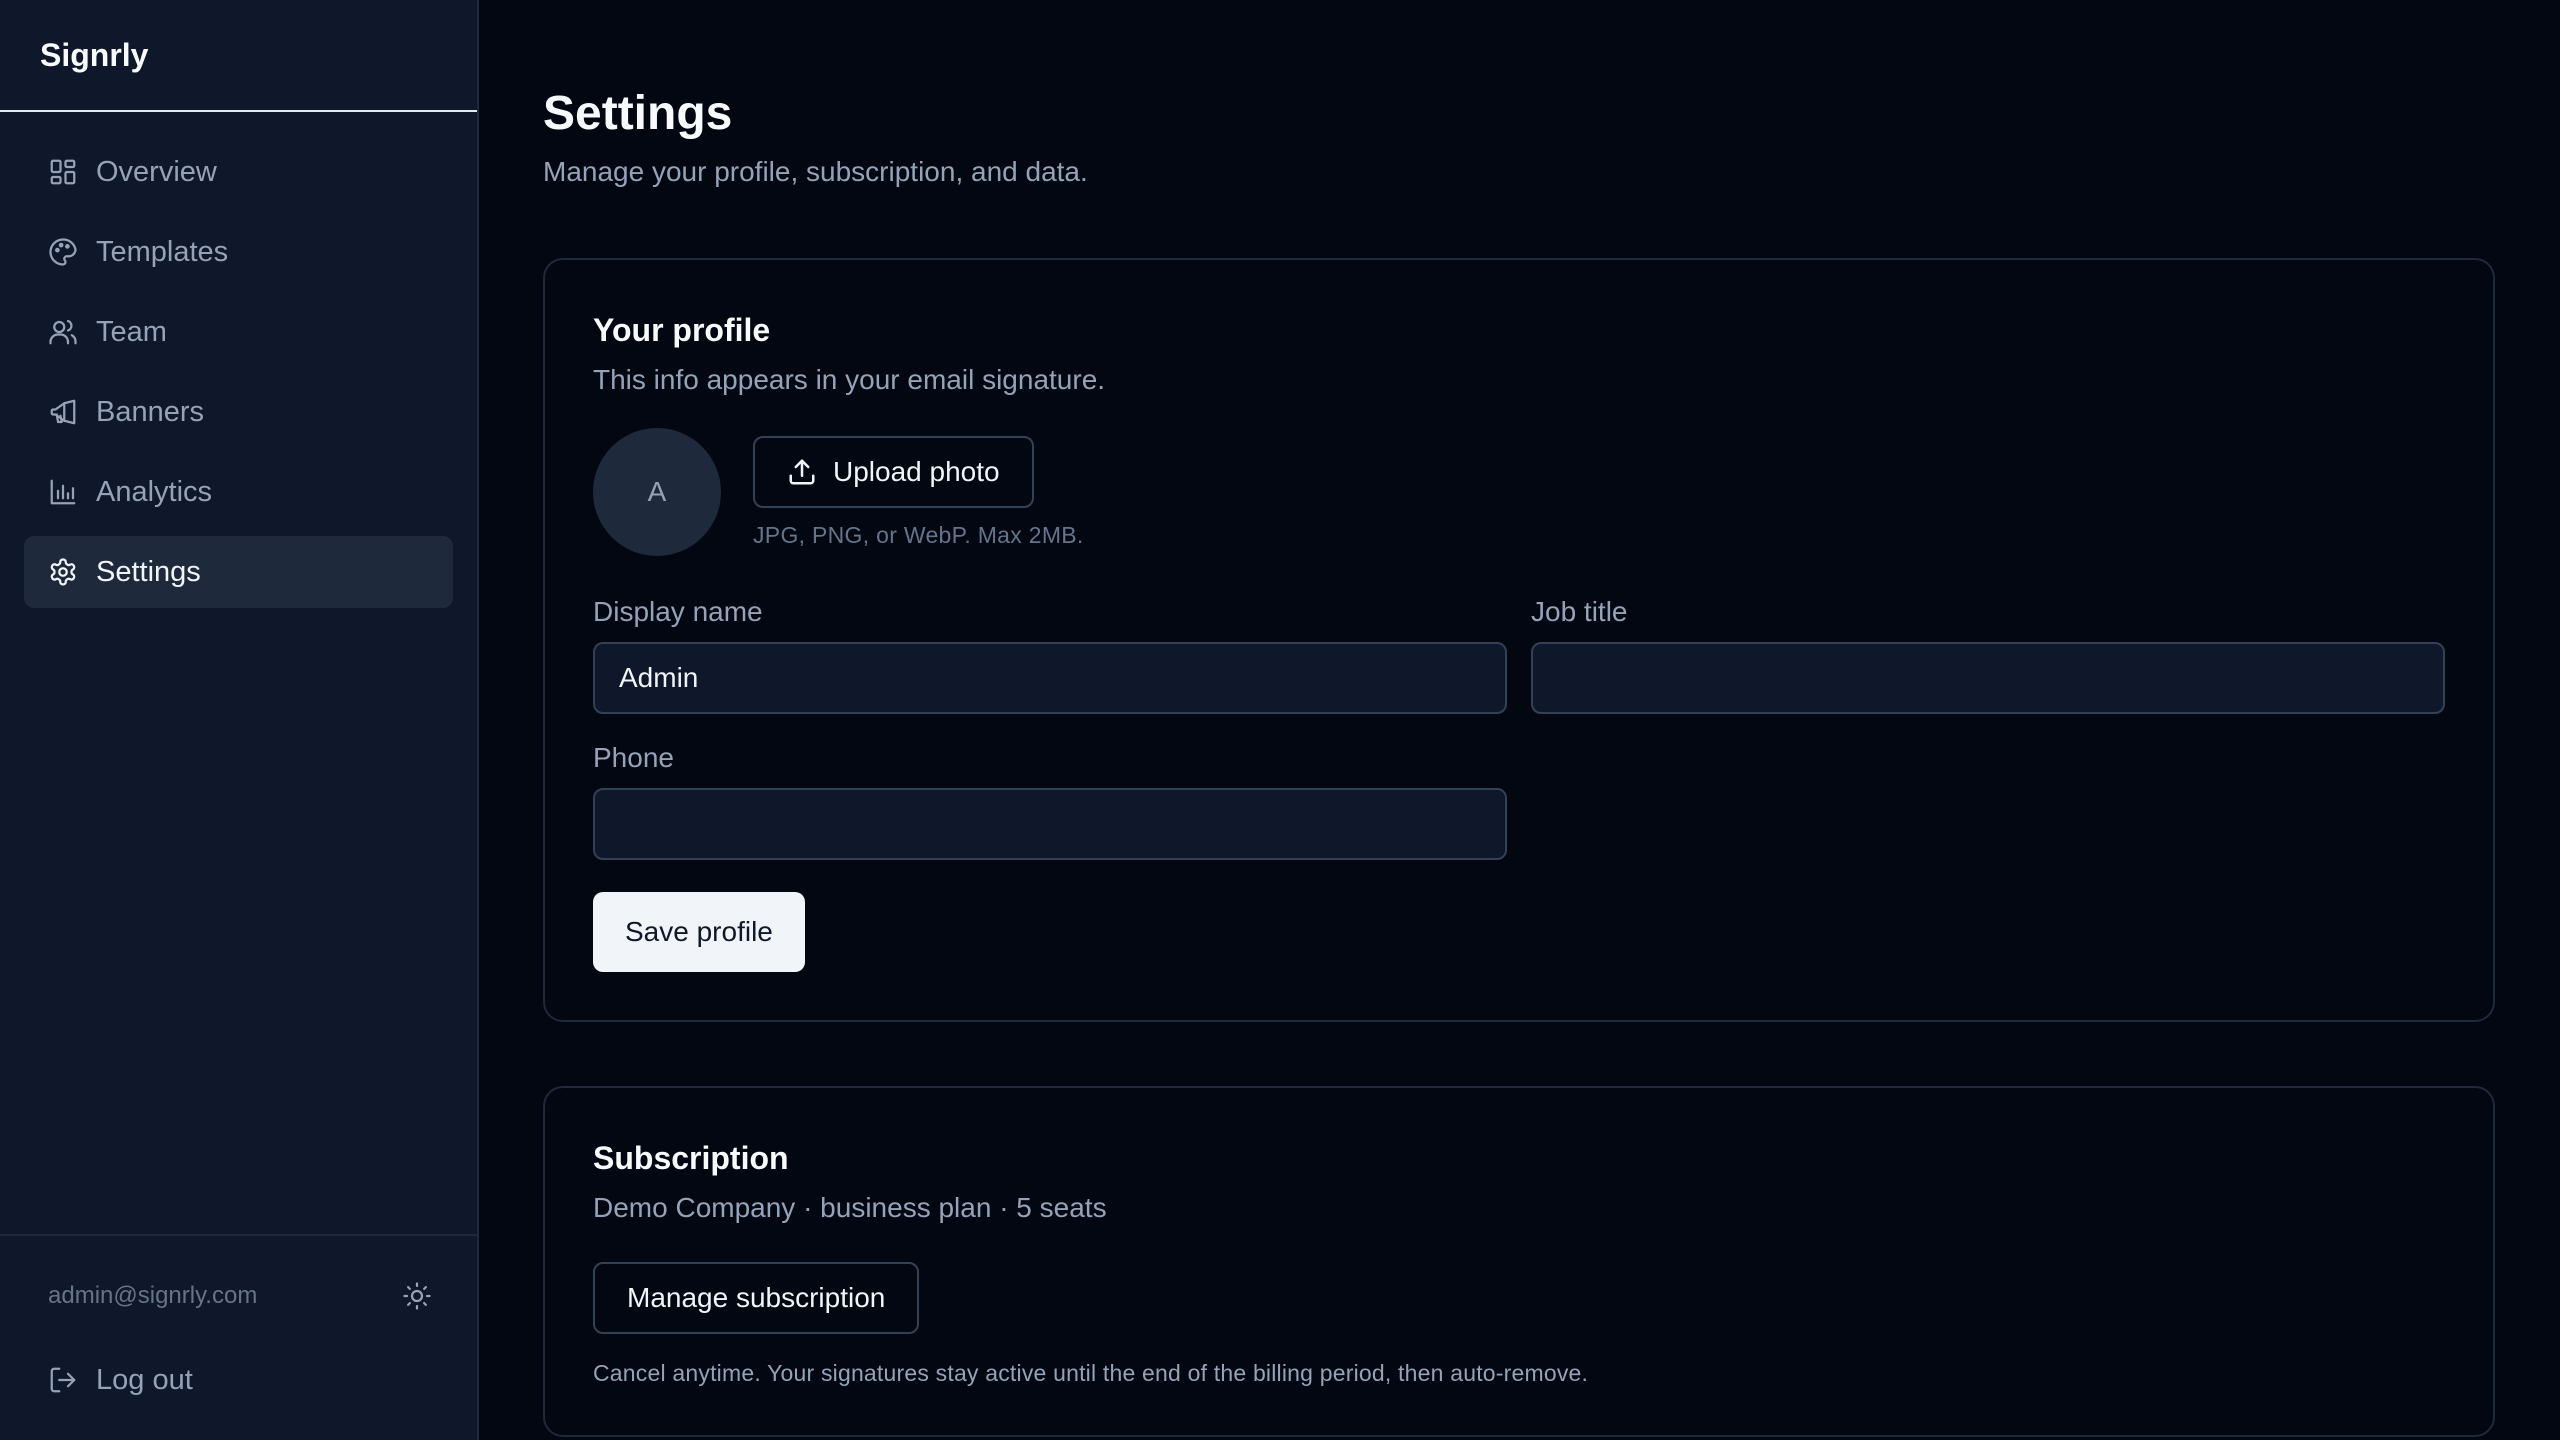  I want to click on manage-subscription-button: Manage subscription, so click(756, 1298).